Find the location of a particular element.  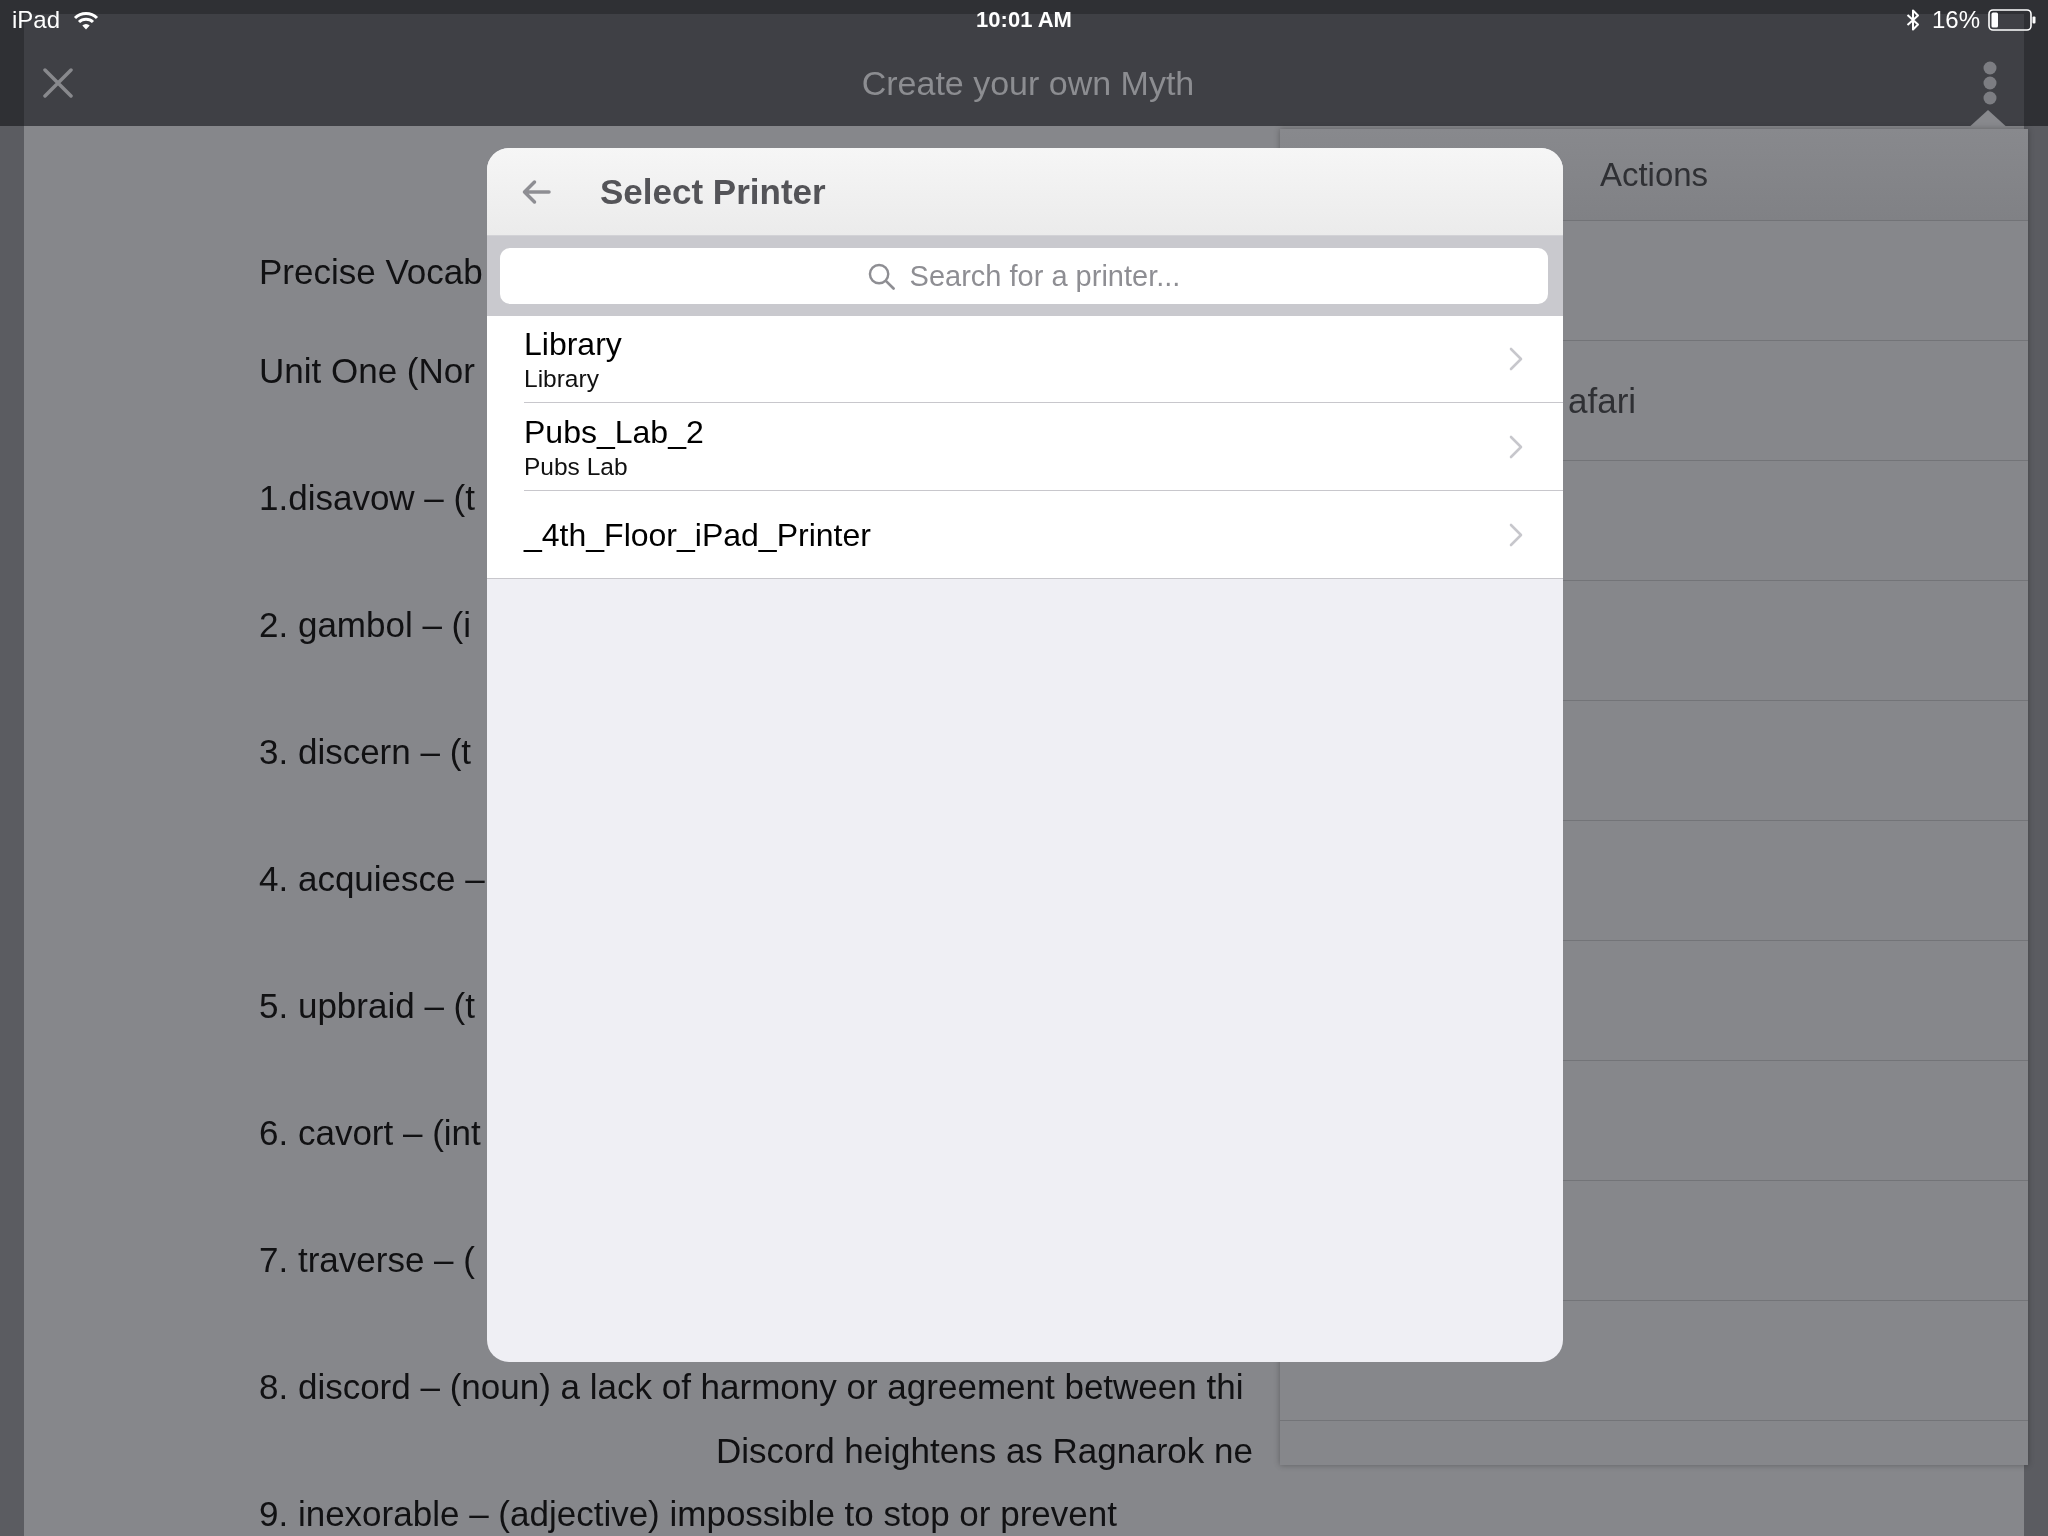

vocabulary-entry: 9. inexorable – (adjective) impossible to stop or prevent is located at coordinates (688, 1514).